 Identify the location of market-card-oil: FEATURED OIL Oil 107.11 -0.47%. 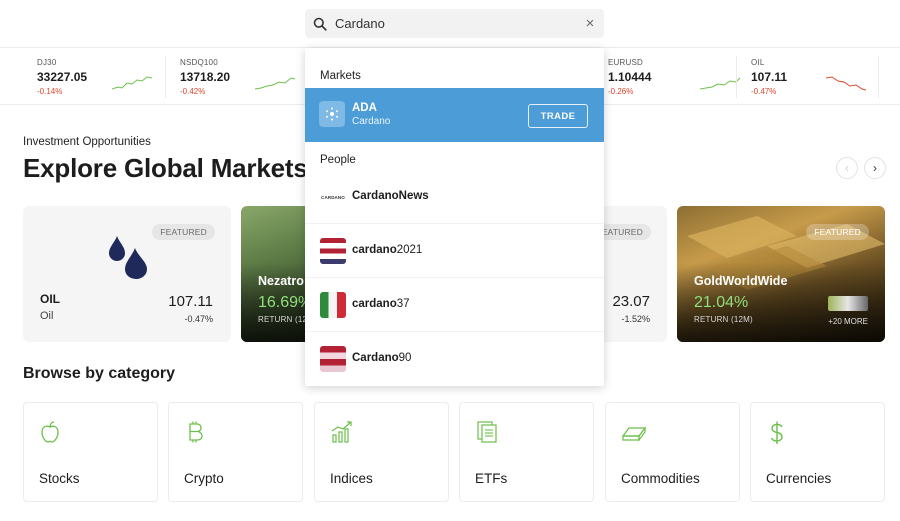
(127, 274).